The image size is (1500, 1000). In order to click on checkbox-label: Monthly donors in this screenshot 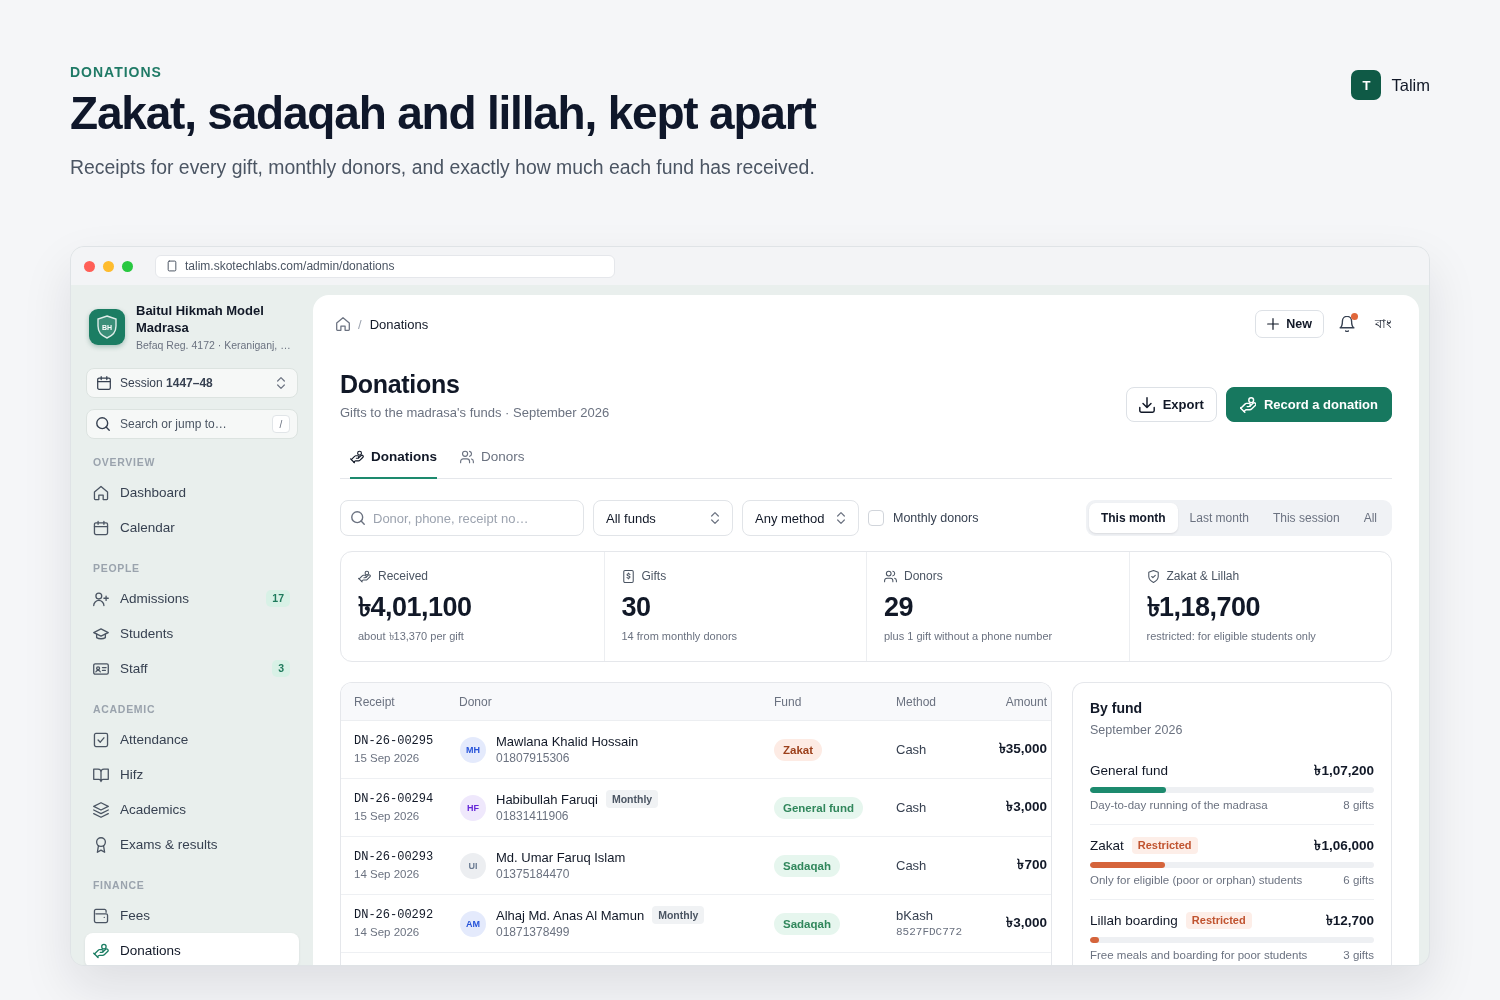, I will do `click(936, 518)`.